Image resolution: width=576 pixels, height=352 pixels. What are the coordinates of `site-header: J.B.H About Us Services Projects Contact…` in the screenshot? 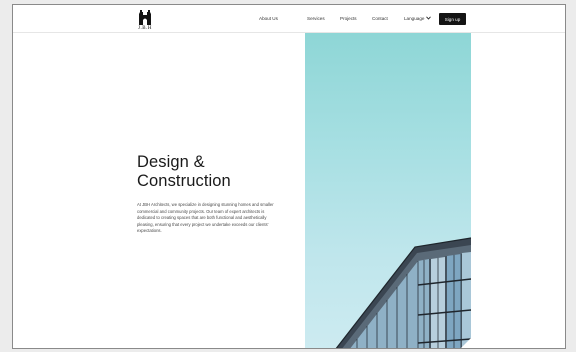 It's located at (289, 19).